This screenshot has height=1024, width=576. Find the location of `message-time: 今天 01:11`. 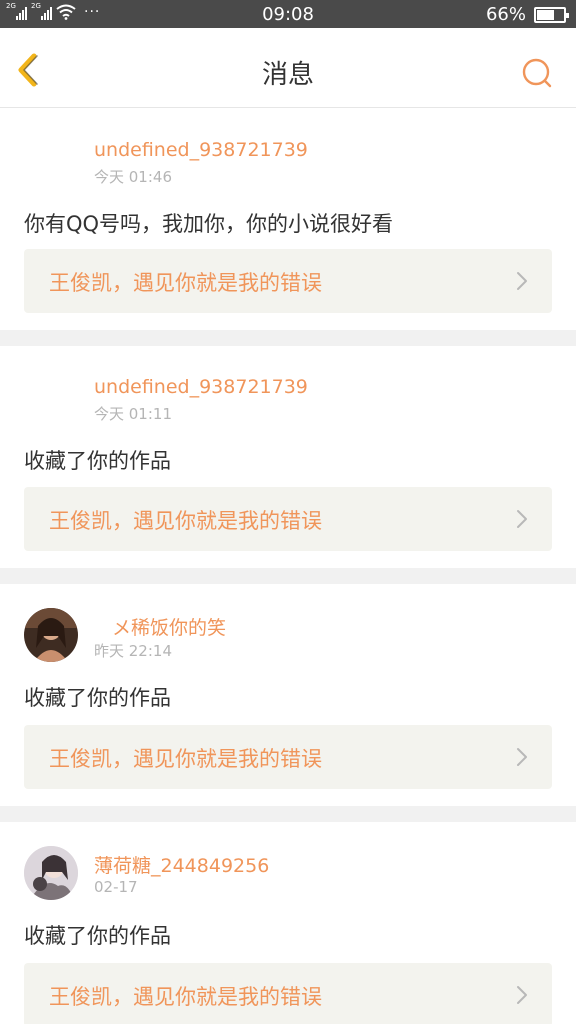

message-time: 今天 01:11 is located at coordinates (133, 414).